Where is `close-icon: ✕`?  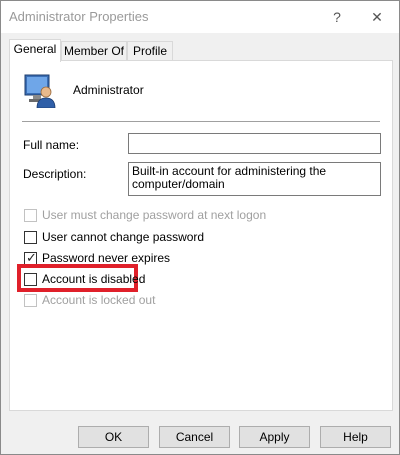 close-icon: ✕ is located at coordinates (377, 17).